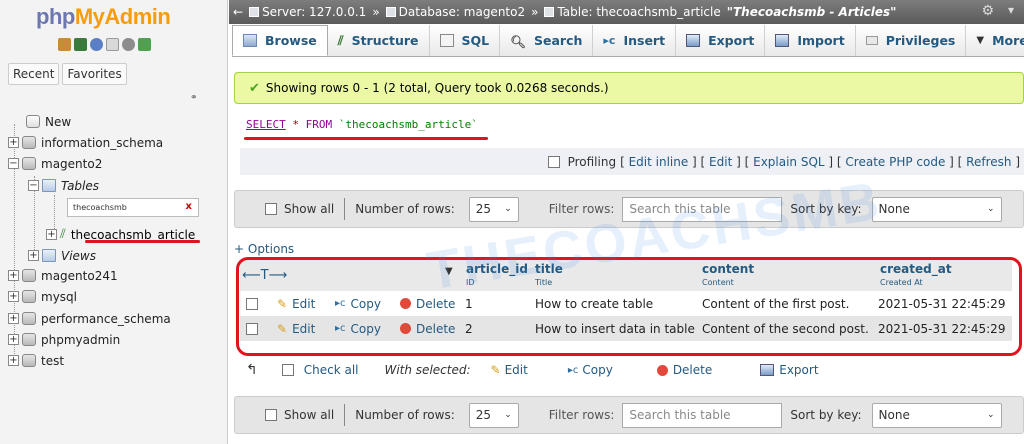 This screenshot has width=1024, height=444. I want to click on tree-new-database: New, so click(48, 121).